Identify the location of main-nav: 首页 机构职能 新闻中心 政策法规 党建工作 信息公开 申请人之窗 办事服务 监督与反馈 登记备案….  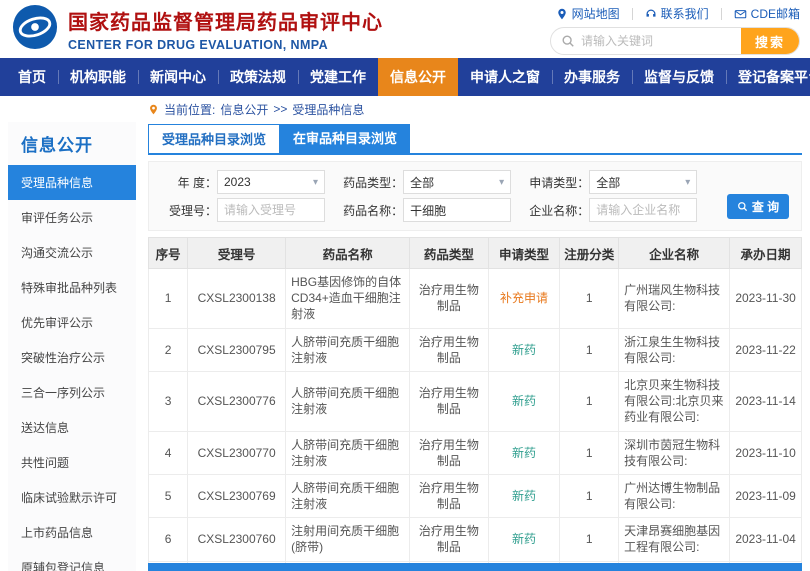
(405, 77).